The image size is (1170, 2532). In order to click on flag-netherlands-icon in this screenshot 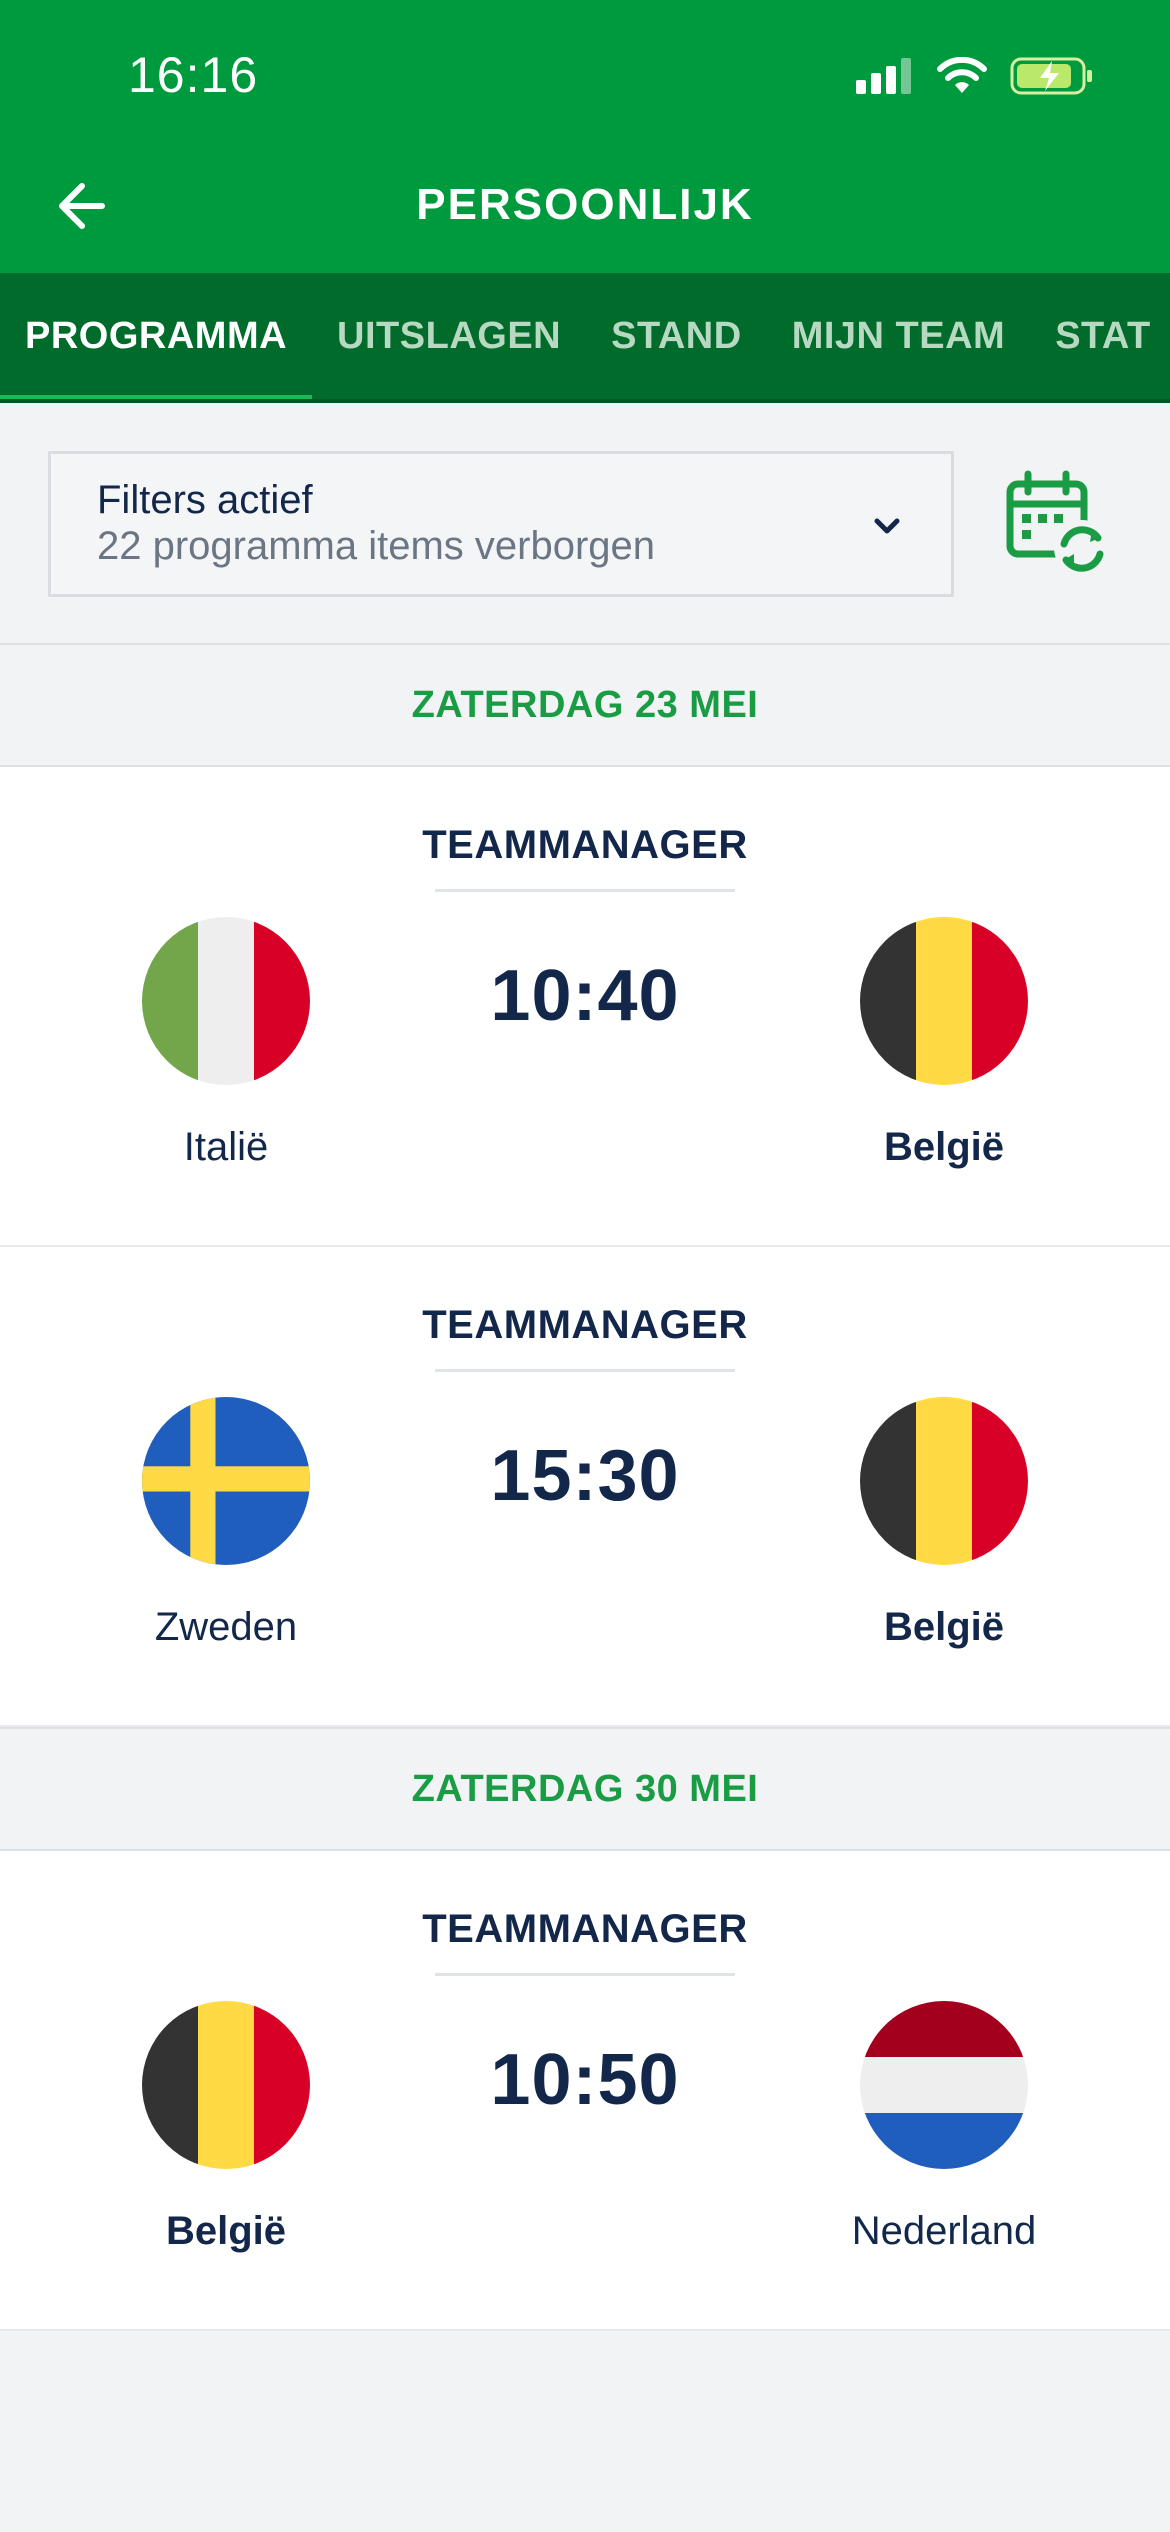, I will do `click(944, 2085)`.